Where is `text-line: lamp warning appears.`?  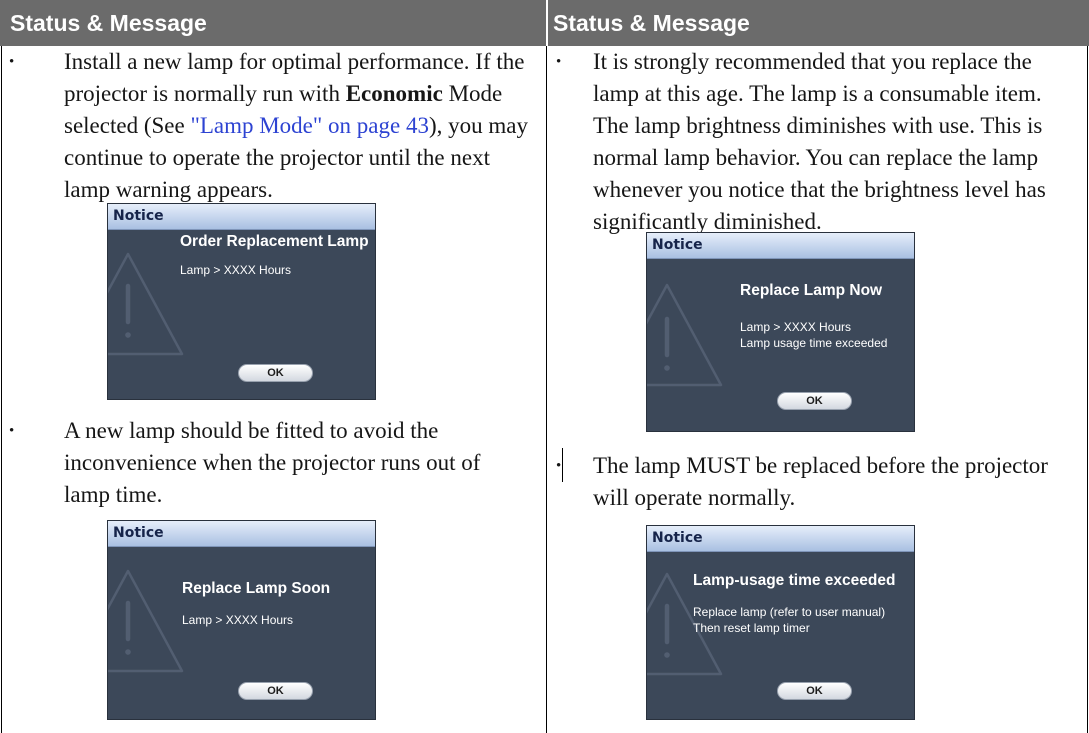
text-line: lamp warning appears. is located at coordinates (168, 189).